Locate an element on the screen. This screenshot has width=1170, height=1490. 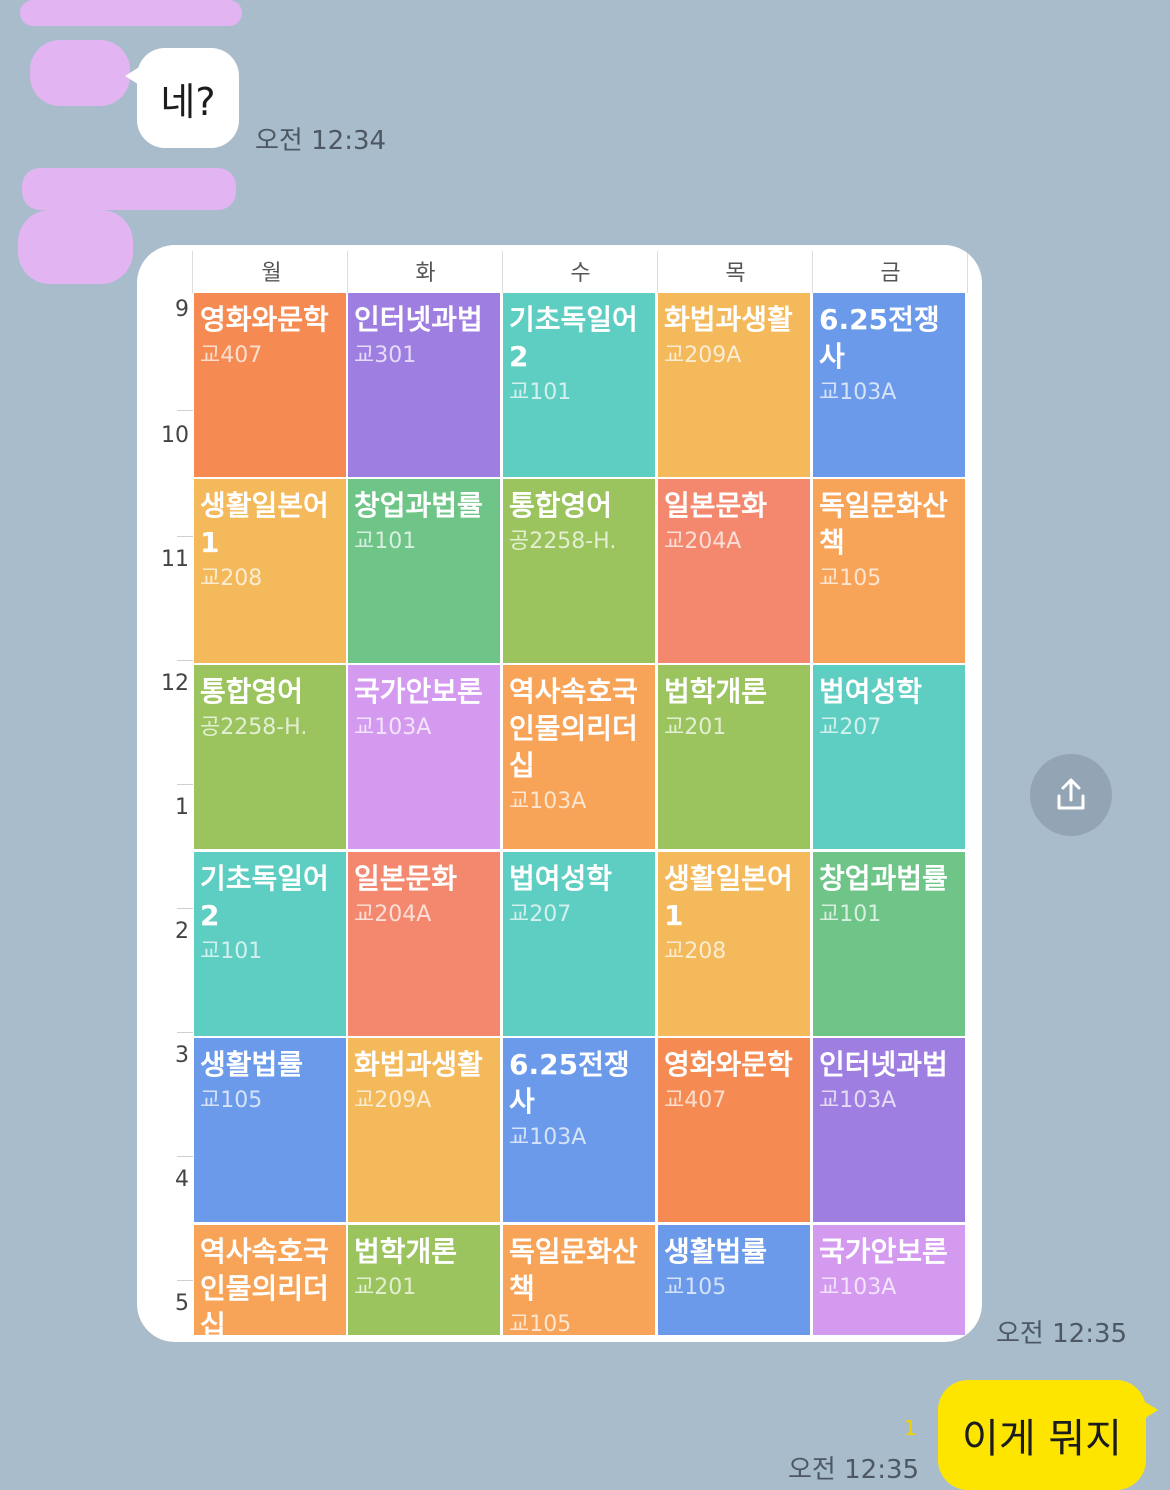
course-name: 독일문화산책 is located at coordinates (883, 524).